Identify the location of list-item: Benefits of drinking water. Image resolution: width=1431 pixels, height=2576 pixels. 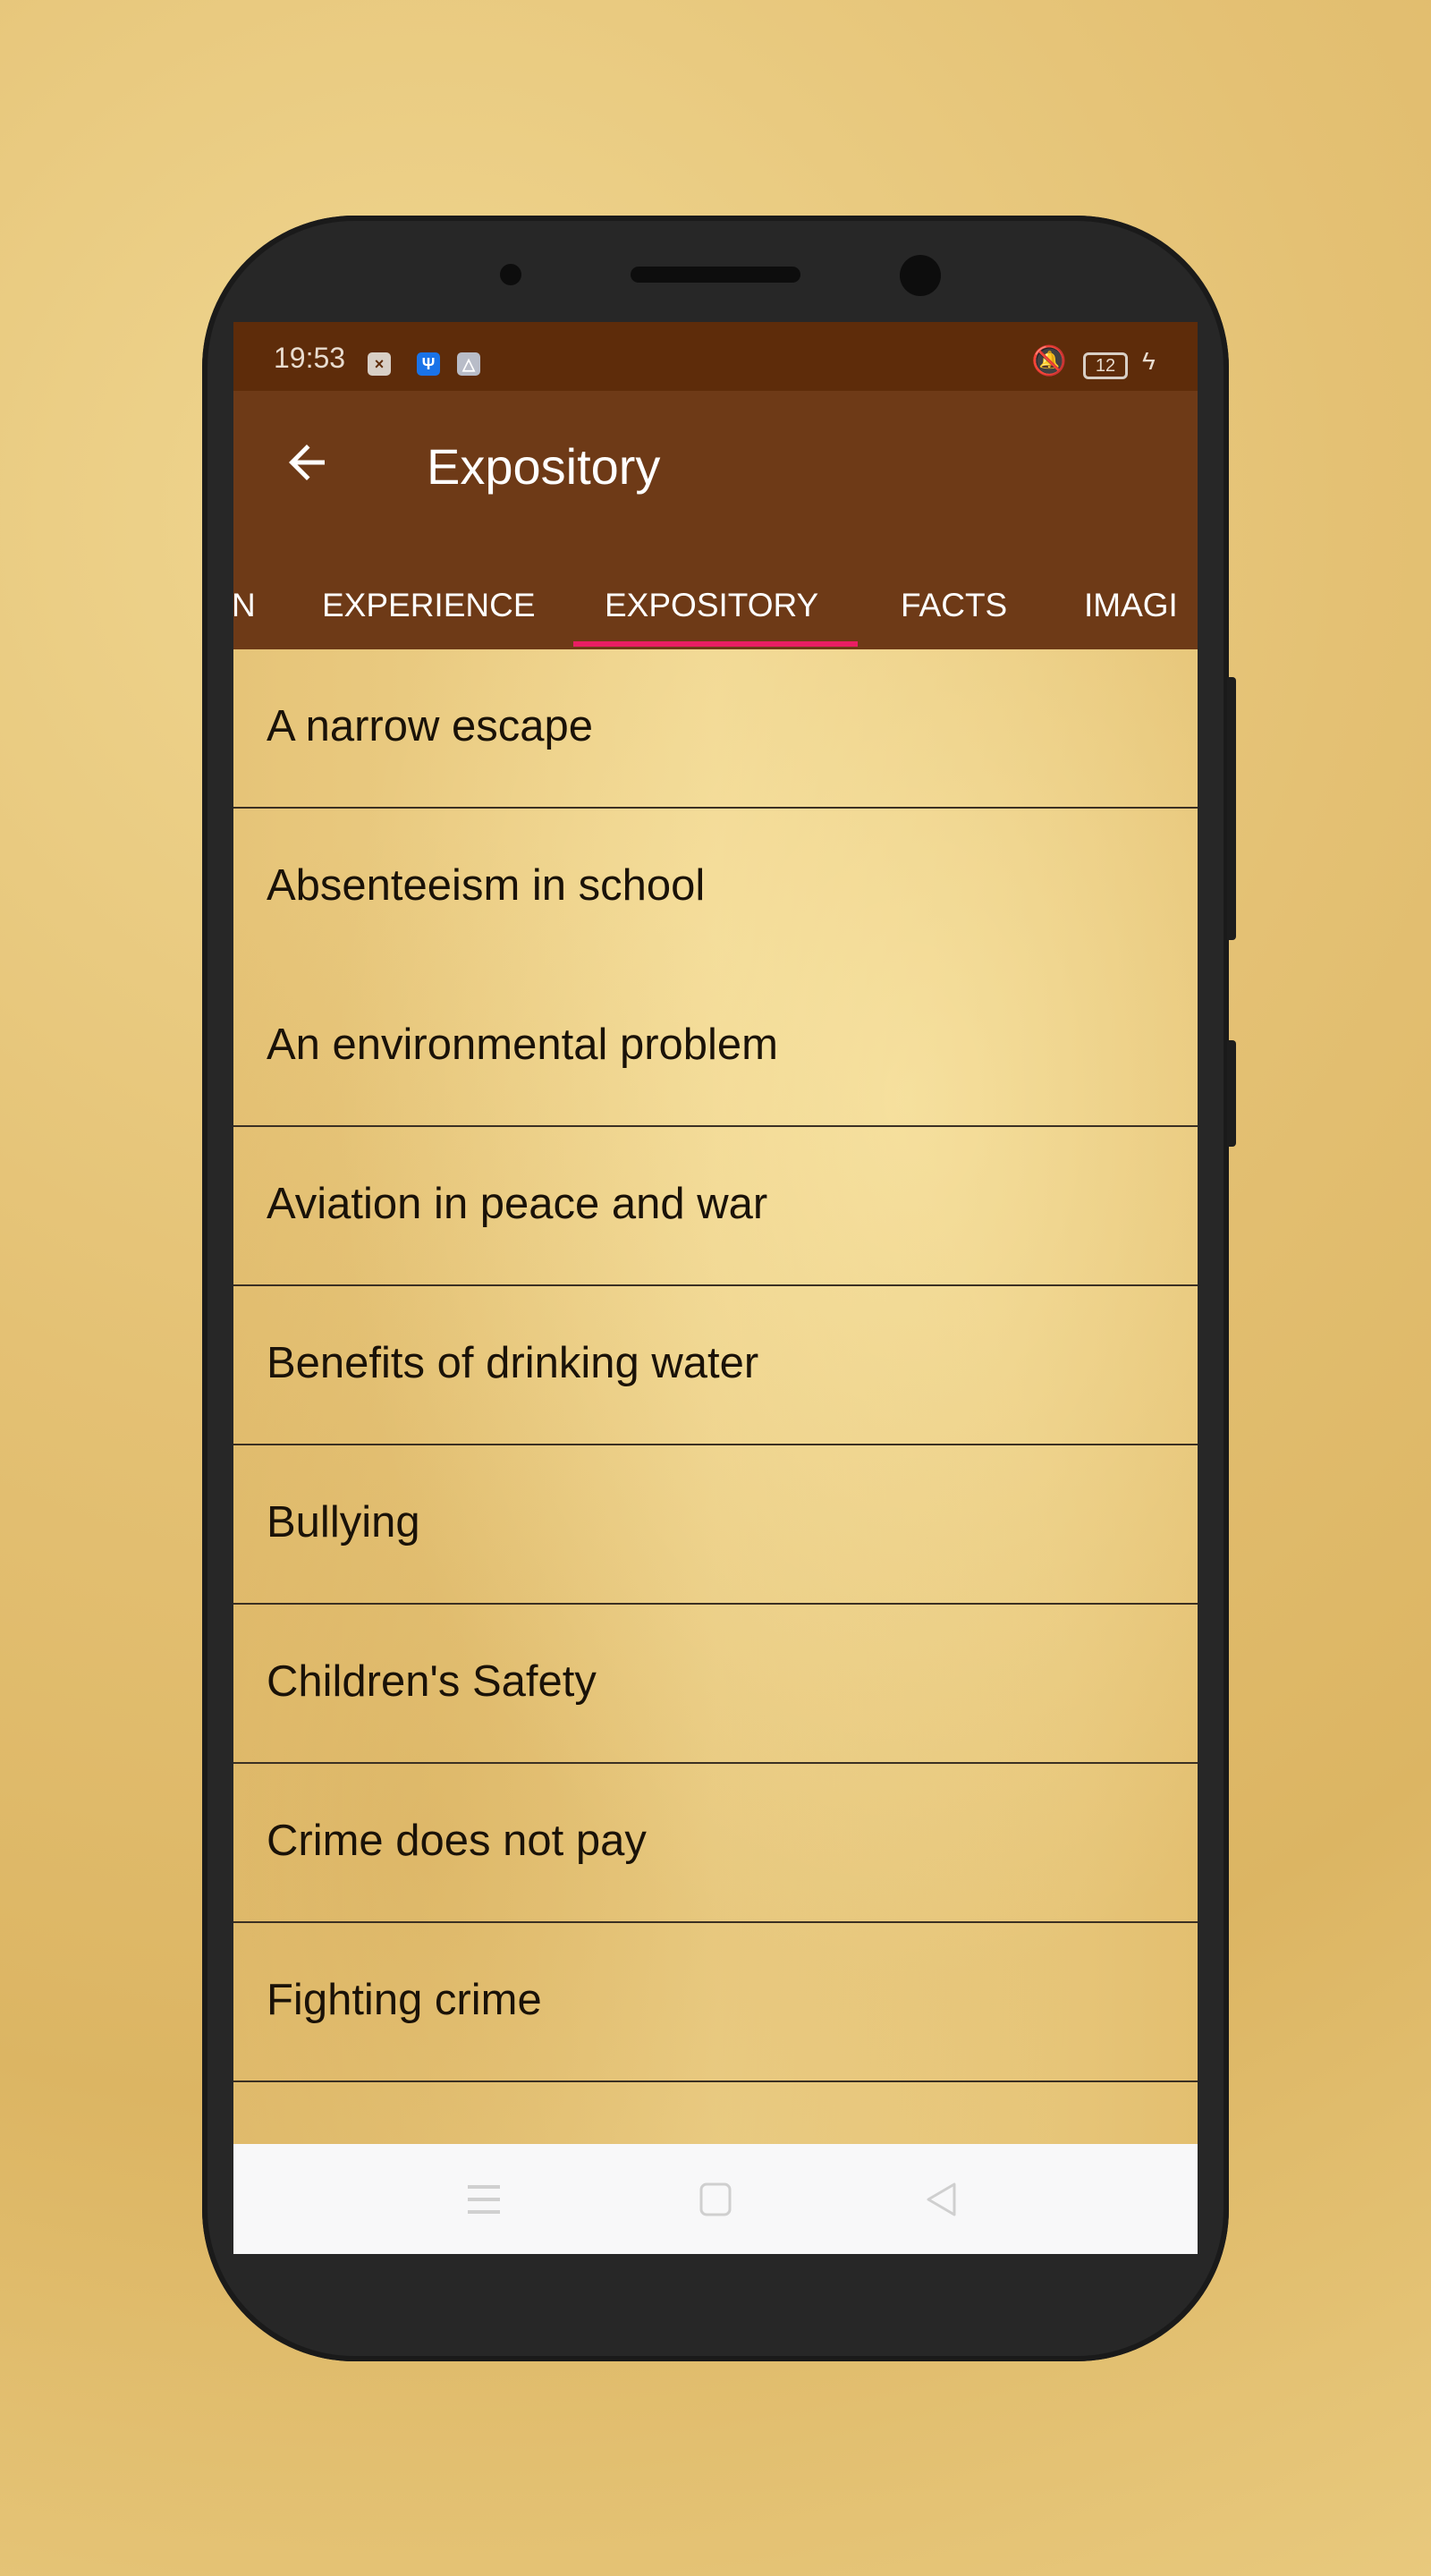
(716, 1365).